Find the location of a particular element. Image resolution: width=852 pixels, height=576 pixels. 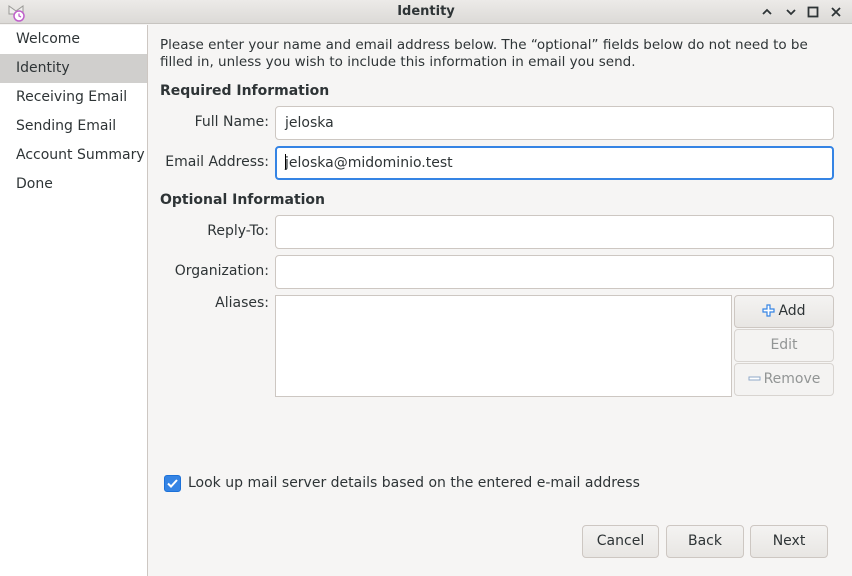

chevron-up-icon is located at coordinates (767, 12).